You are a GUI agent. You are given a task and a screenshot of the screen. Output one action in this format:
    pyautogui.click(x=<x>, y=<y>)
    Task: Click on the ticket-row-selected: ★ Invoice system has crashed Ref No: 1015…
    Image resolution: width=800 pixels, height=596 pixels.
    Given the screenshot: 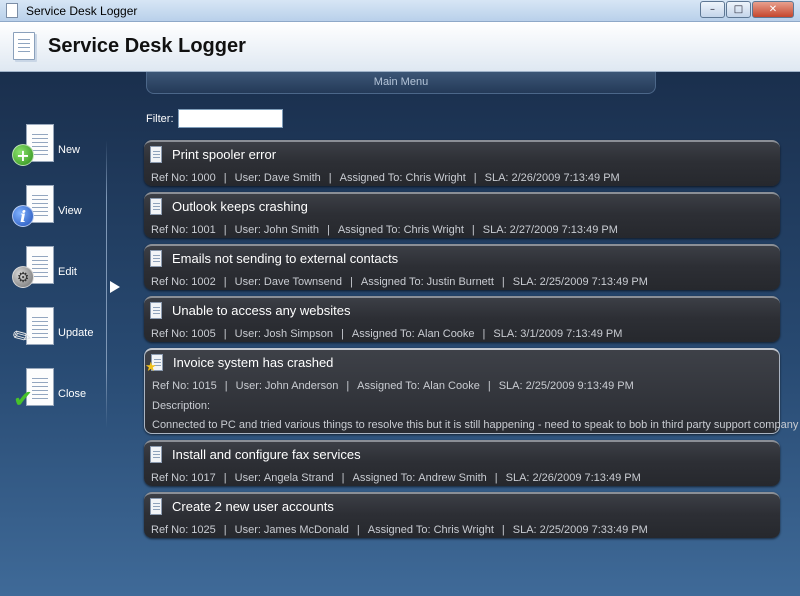 What is the action you would take?
    pyautogui.click(x=471, y=391)
    